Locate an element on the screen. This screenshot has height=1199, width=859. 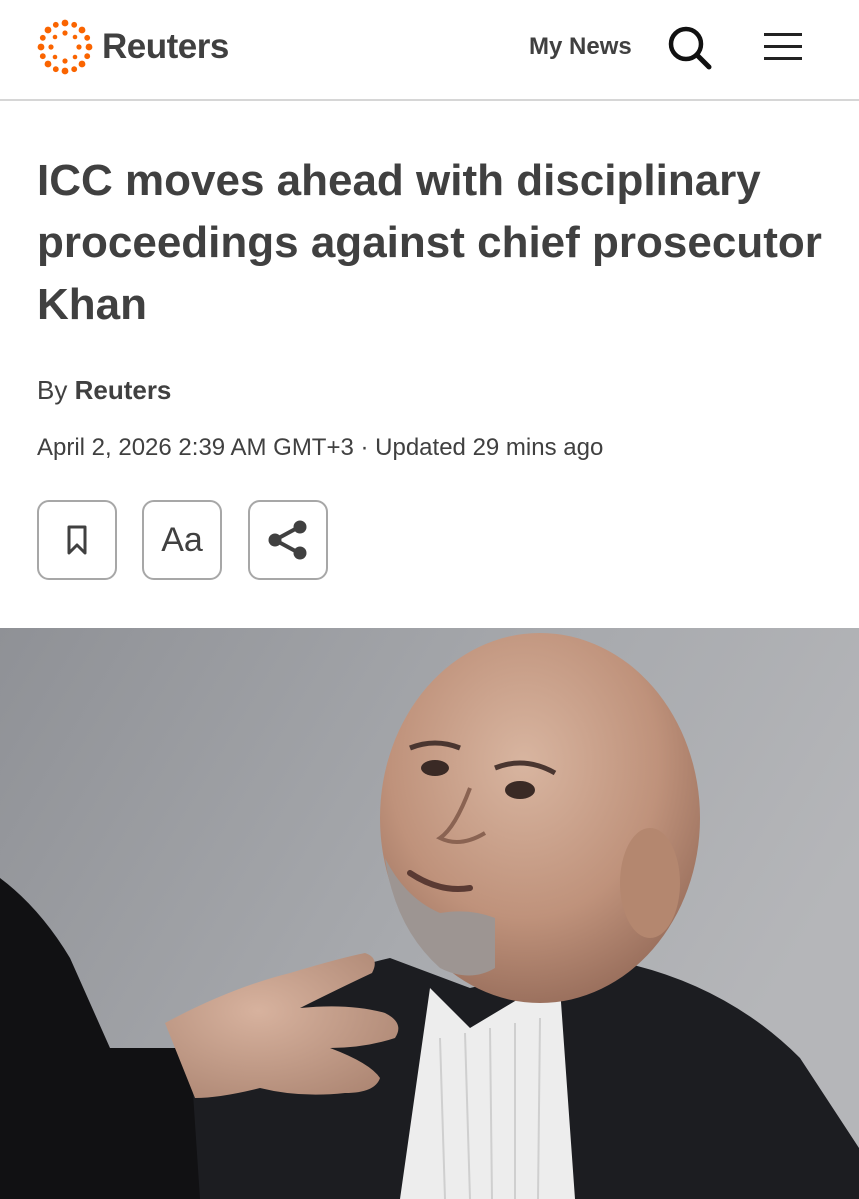
my-news-link: My News is located at coordinates (580, 47).